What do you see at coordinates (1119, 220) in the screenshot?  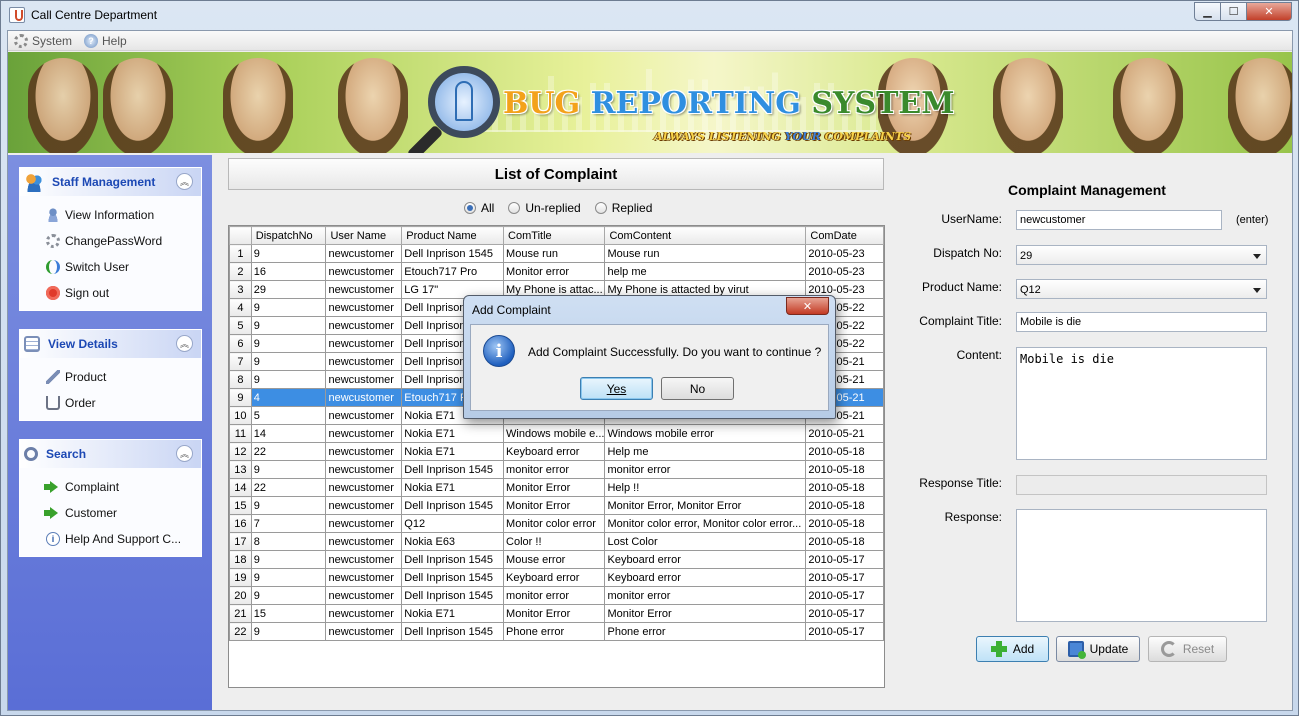 I see `username-field: newcustomer` at bounding box center [1119, 220].